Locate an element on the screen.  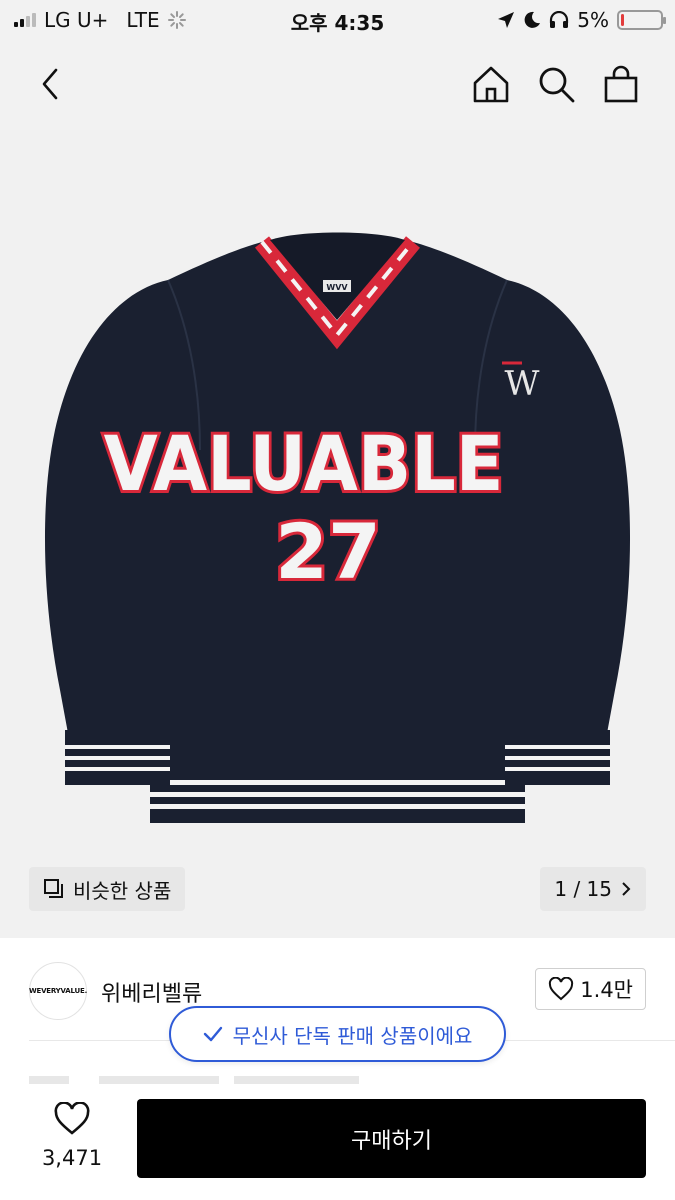
chest-number: 27 is located at coordinates (328, 551).